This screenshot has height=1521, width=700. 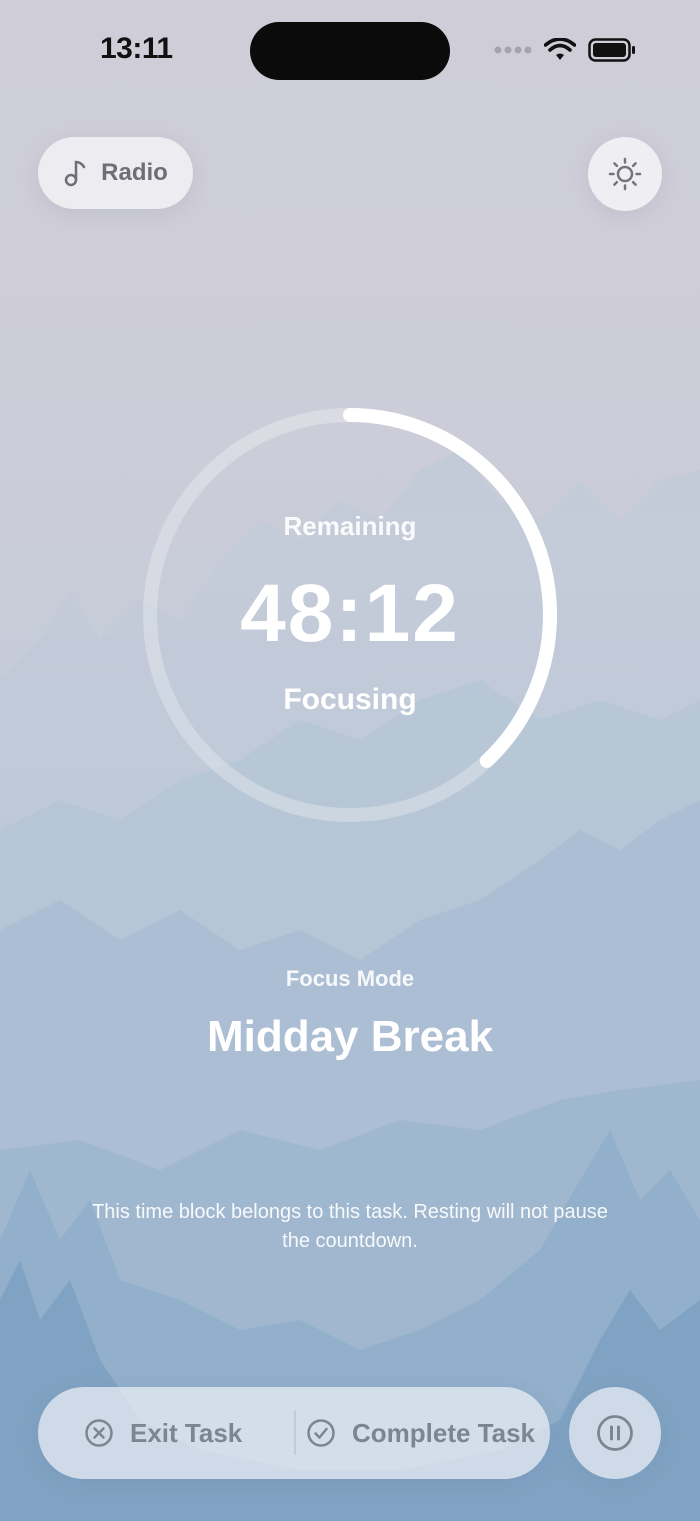 I want to click on theme-toggle-button, so click(x=625, y=174).